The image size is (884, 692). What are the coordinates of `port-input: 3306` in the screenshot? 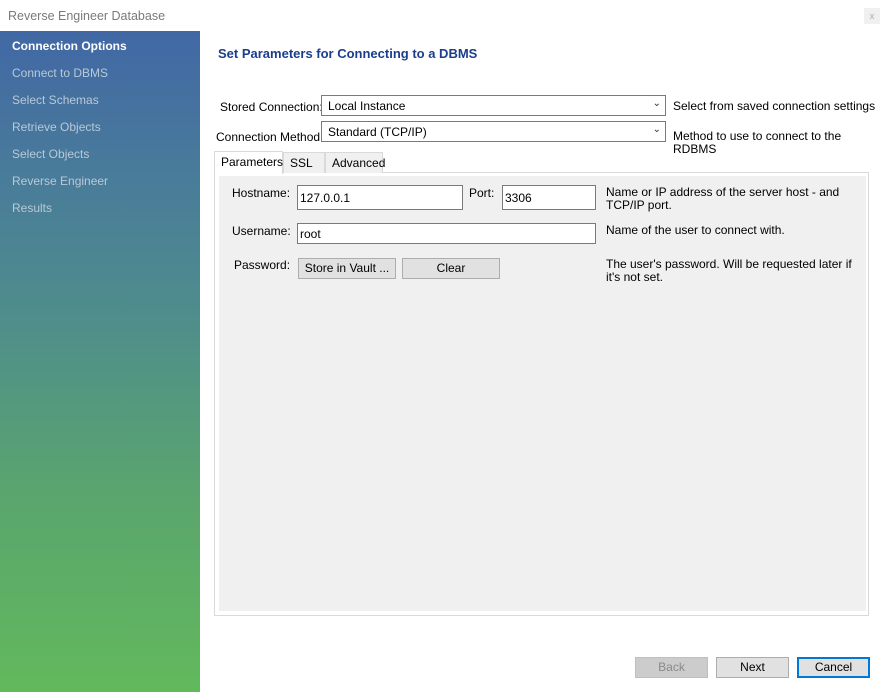 It's located at (549, 197).